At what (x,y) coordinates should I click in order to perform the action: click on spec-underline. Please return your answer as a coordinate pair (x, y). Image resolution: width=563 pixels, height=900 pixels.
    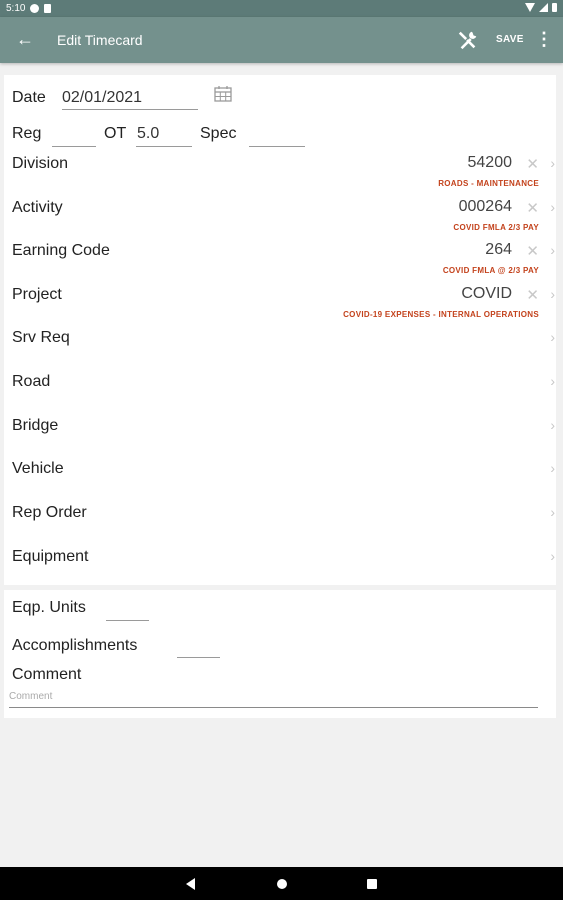
    Looking at the image, I should click on (277, 146).